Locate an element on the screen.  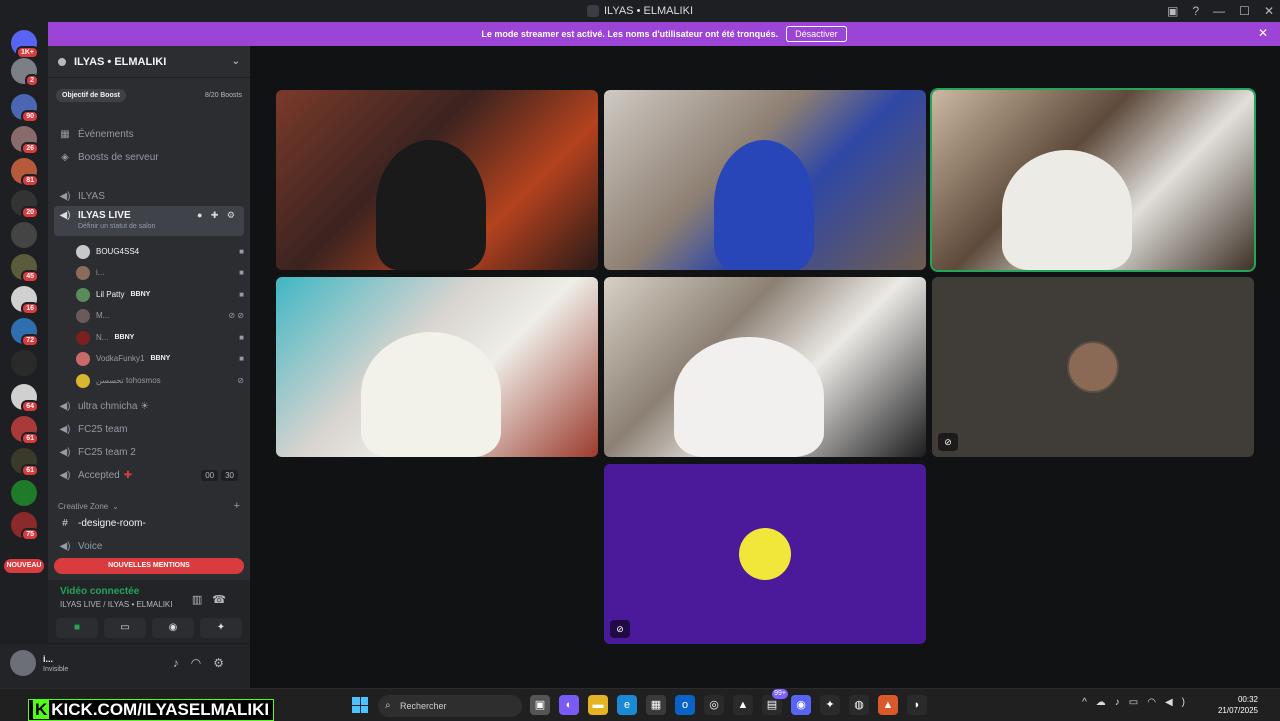
disable-streamer-button: Désactiver is located at coordinates (816, 34).